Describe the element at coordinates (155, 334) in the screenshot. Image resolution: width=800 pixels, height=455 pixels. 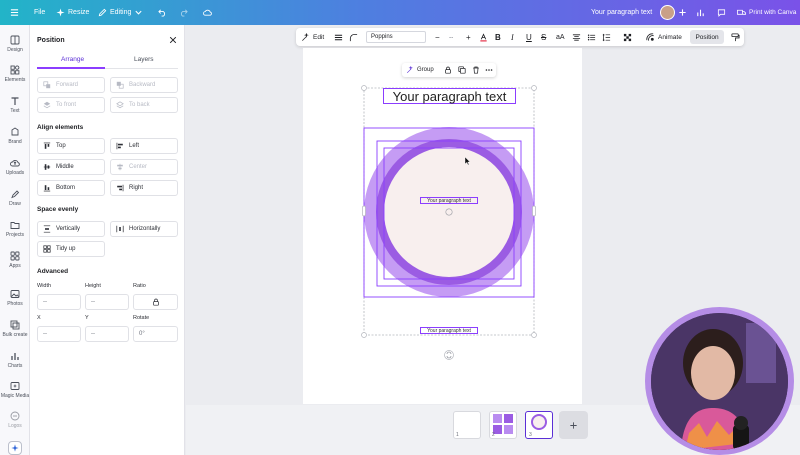
I see `rotate-input: 0°` at that location.